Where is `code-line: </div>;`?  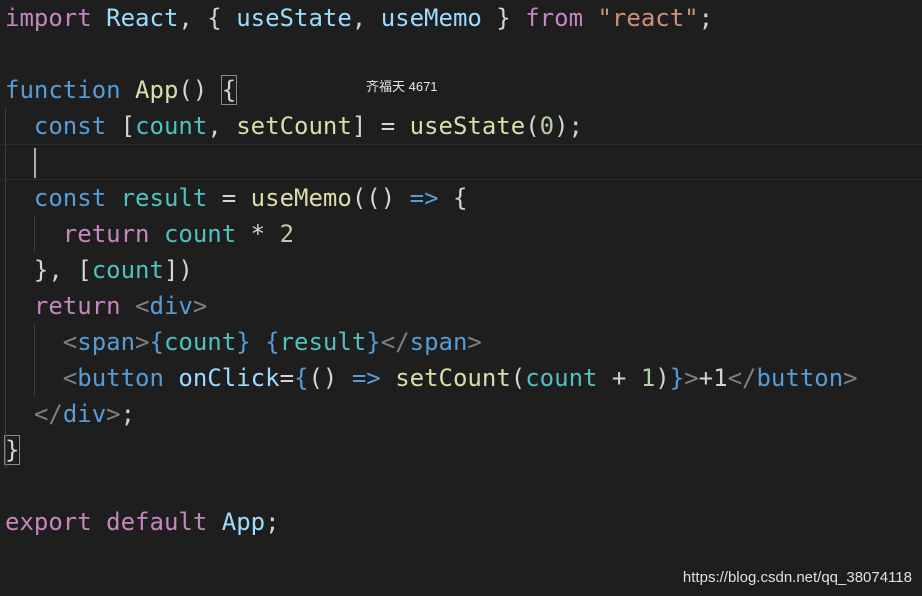 code-line: </div>; is located at coordinates (463, 414).